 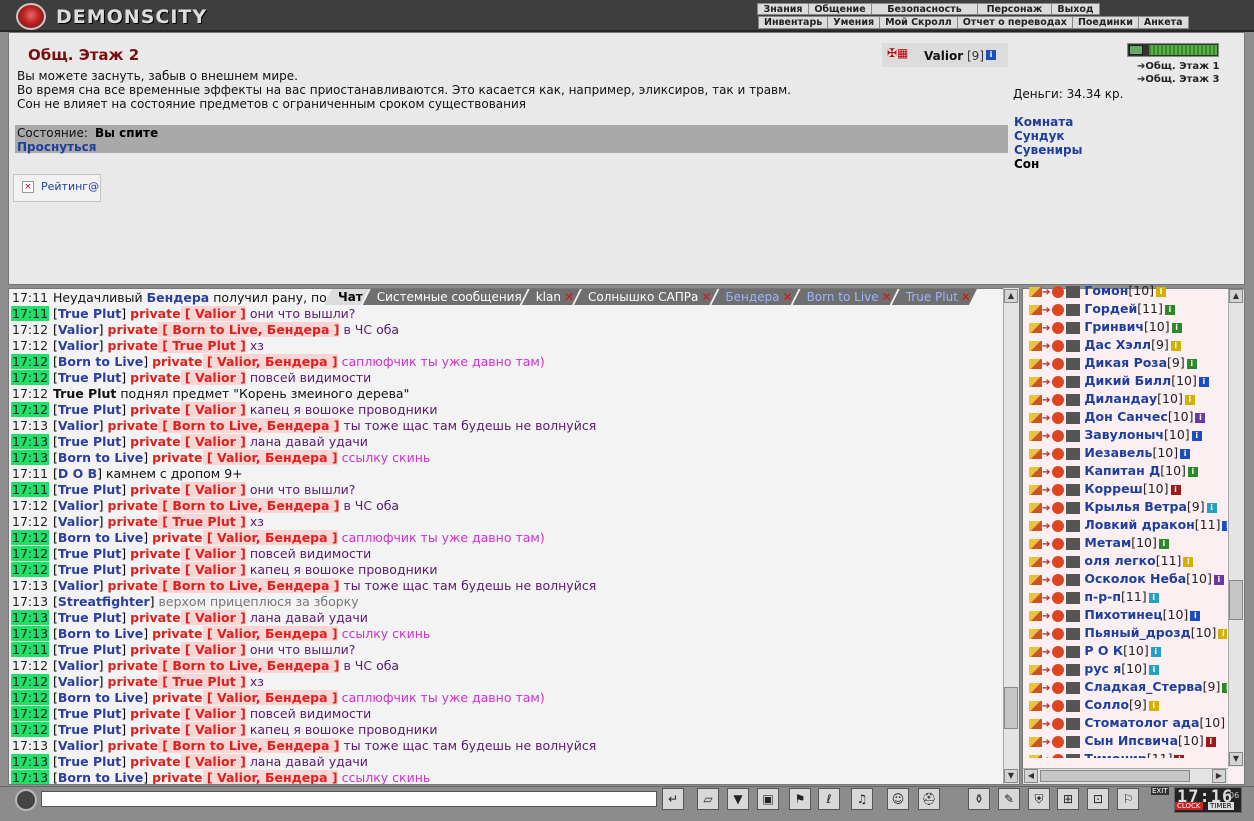 What do you see at coordinates (1125, 435) in the screenshot?
I see `user-row: ➔ Завулоныч[10] i` at bounding box center [1125, 435].